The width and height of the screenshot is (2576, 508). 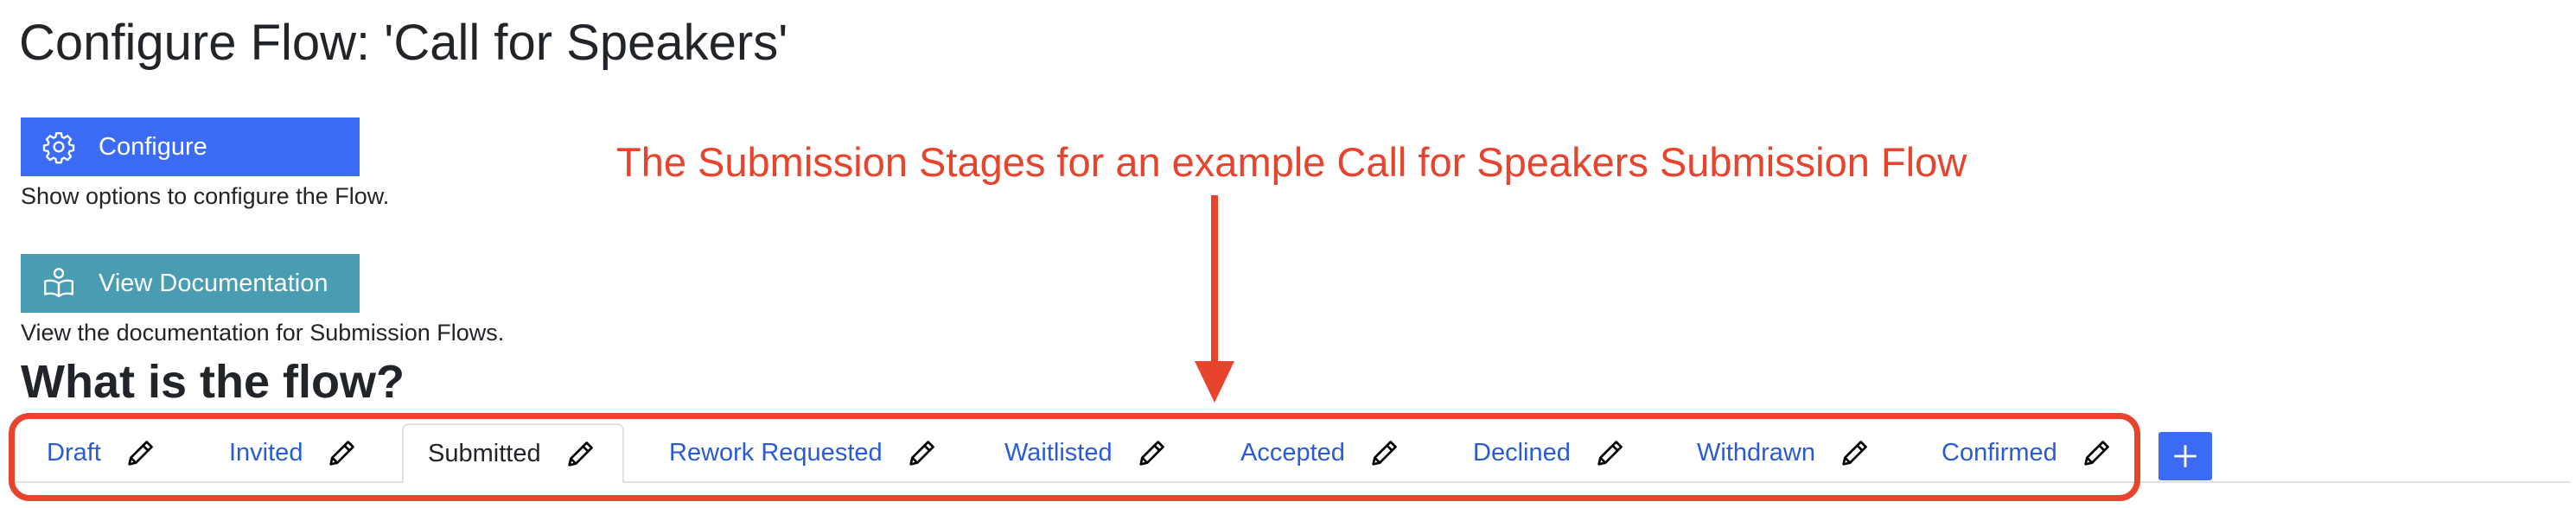 What do you see at coordinates (58, 283) in the screenshot?
I see `book-icon` at bounding box center [58, 283].